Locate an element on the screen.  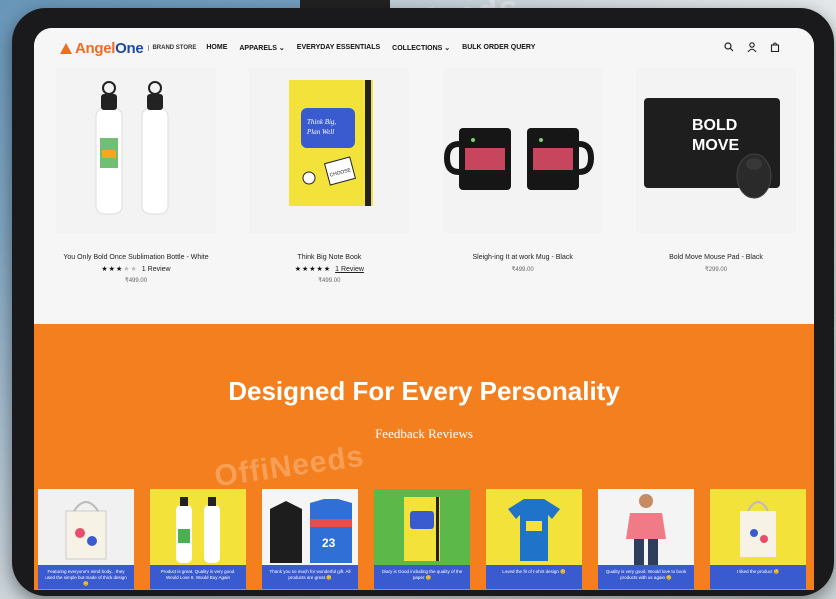
product-image: BOLD MOVE is located at coordinates (715, 150).